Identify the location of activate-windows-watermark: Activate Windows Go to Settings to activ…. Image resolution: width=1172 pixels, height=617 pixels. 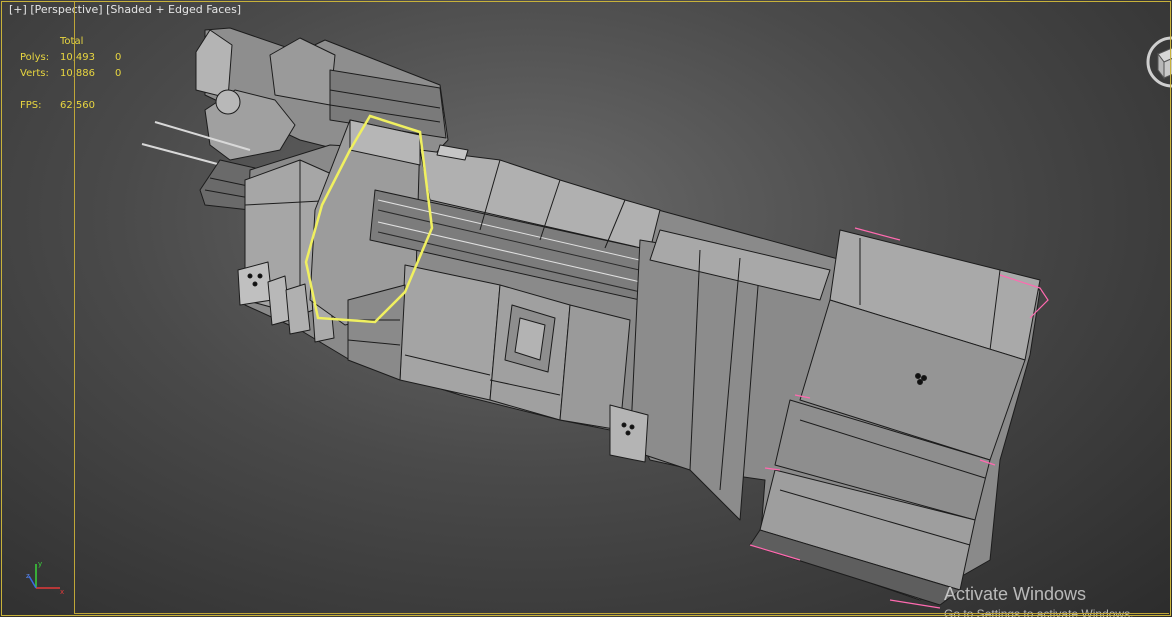
(1038, 600).